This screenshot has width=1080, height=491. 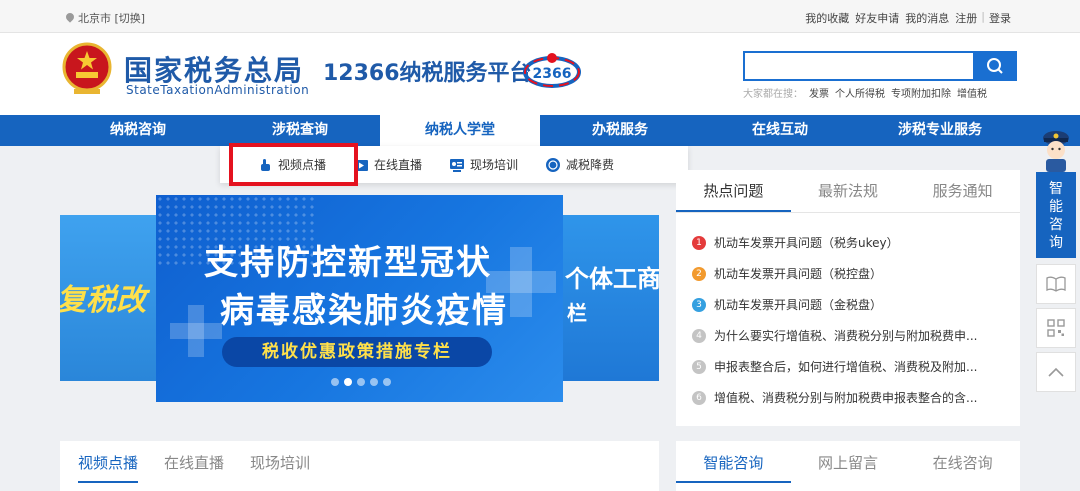 What do you see at coordinates (348, 382) in the screenshot?
I see `carousel-dot-active` at bounding box center [348, 382].